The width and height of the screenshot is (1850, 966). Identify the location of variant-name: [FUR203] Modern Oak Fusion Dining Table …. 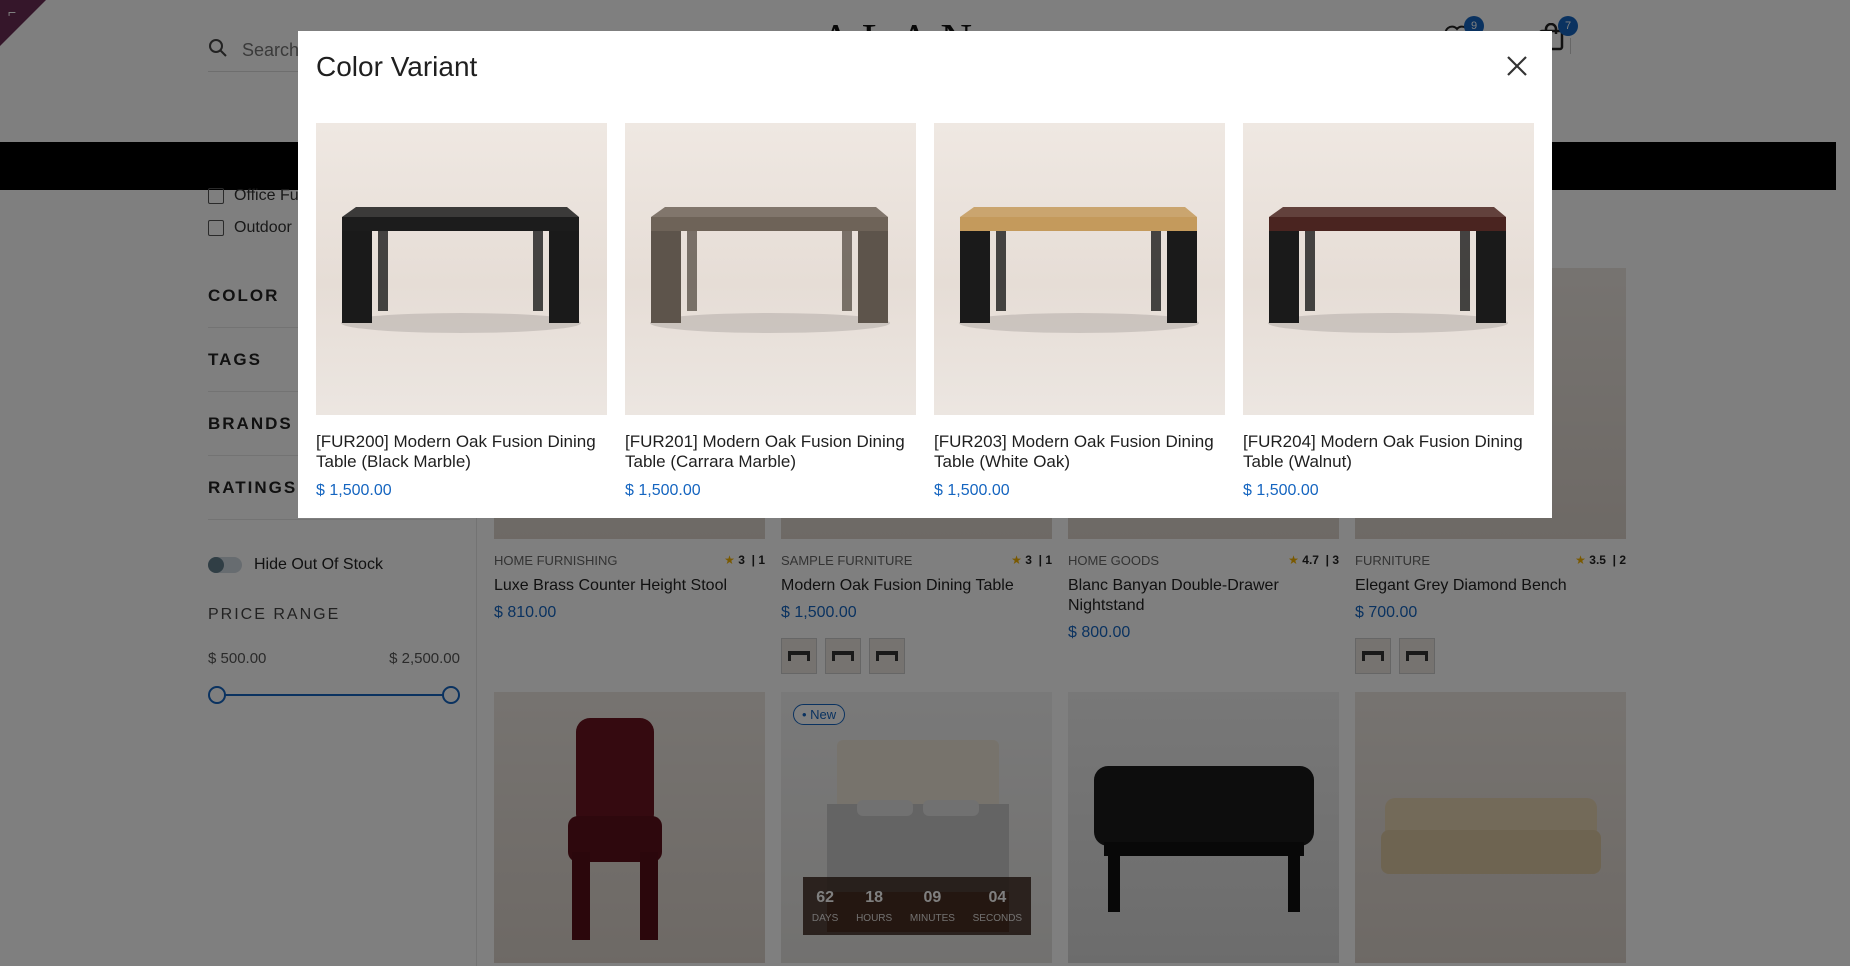
(1079, 452).